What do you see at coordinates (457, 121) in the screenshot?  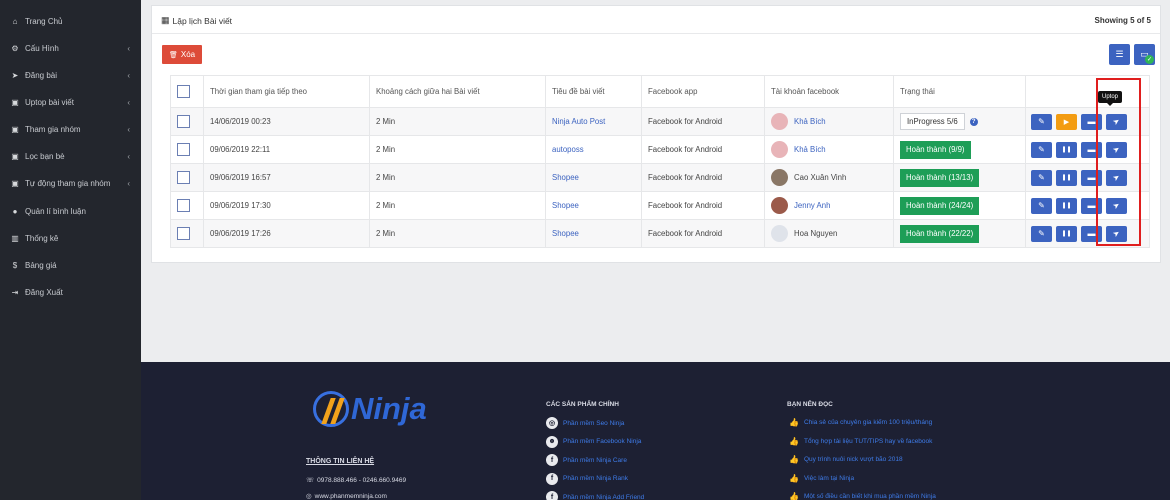 I see `interval-cell: 2 Min` at bounding box center [457, 121].